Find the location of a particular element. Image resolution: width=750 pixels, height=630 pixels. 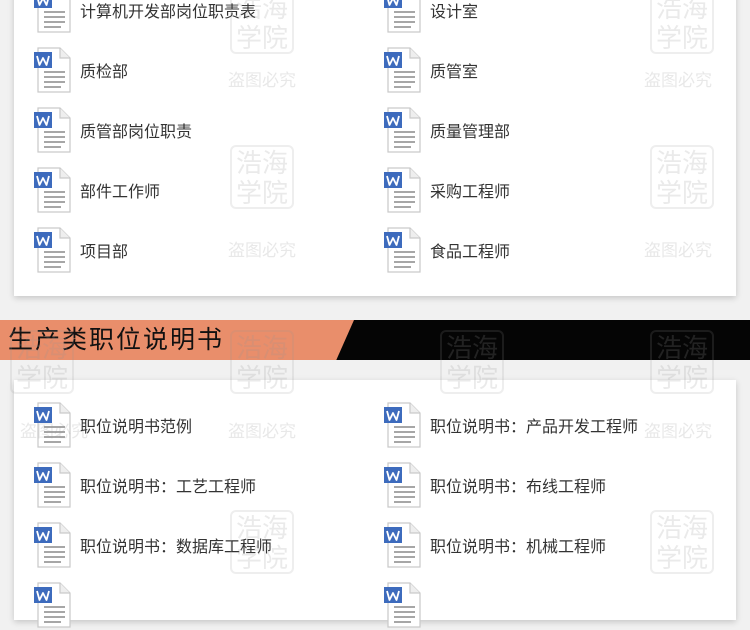

file-item: 设计室 is located at coordinates (431, 17).